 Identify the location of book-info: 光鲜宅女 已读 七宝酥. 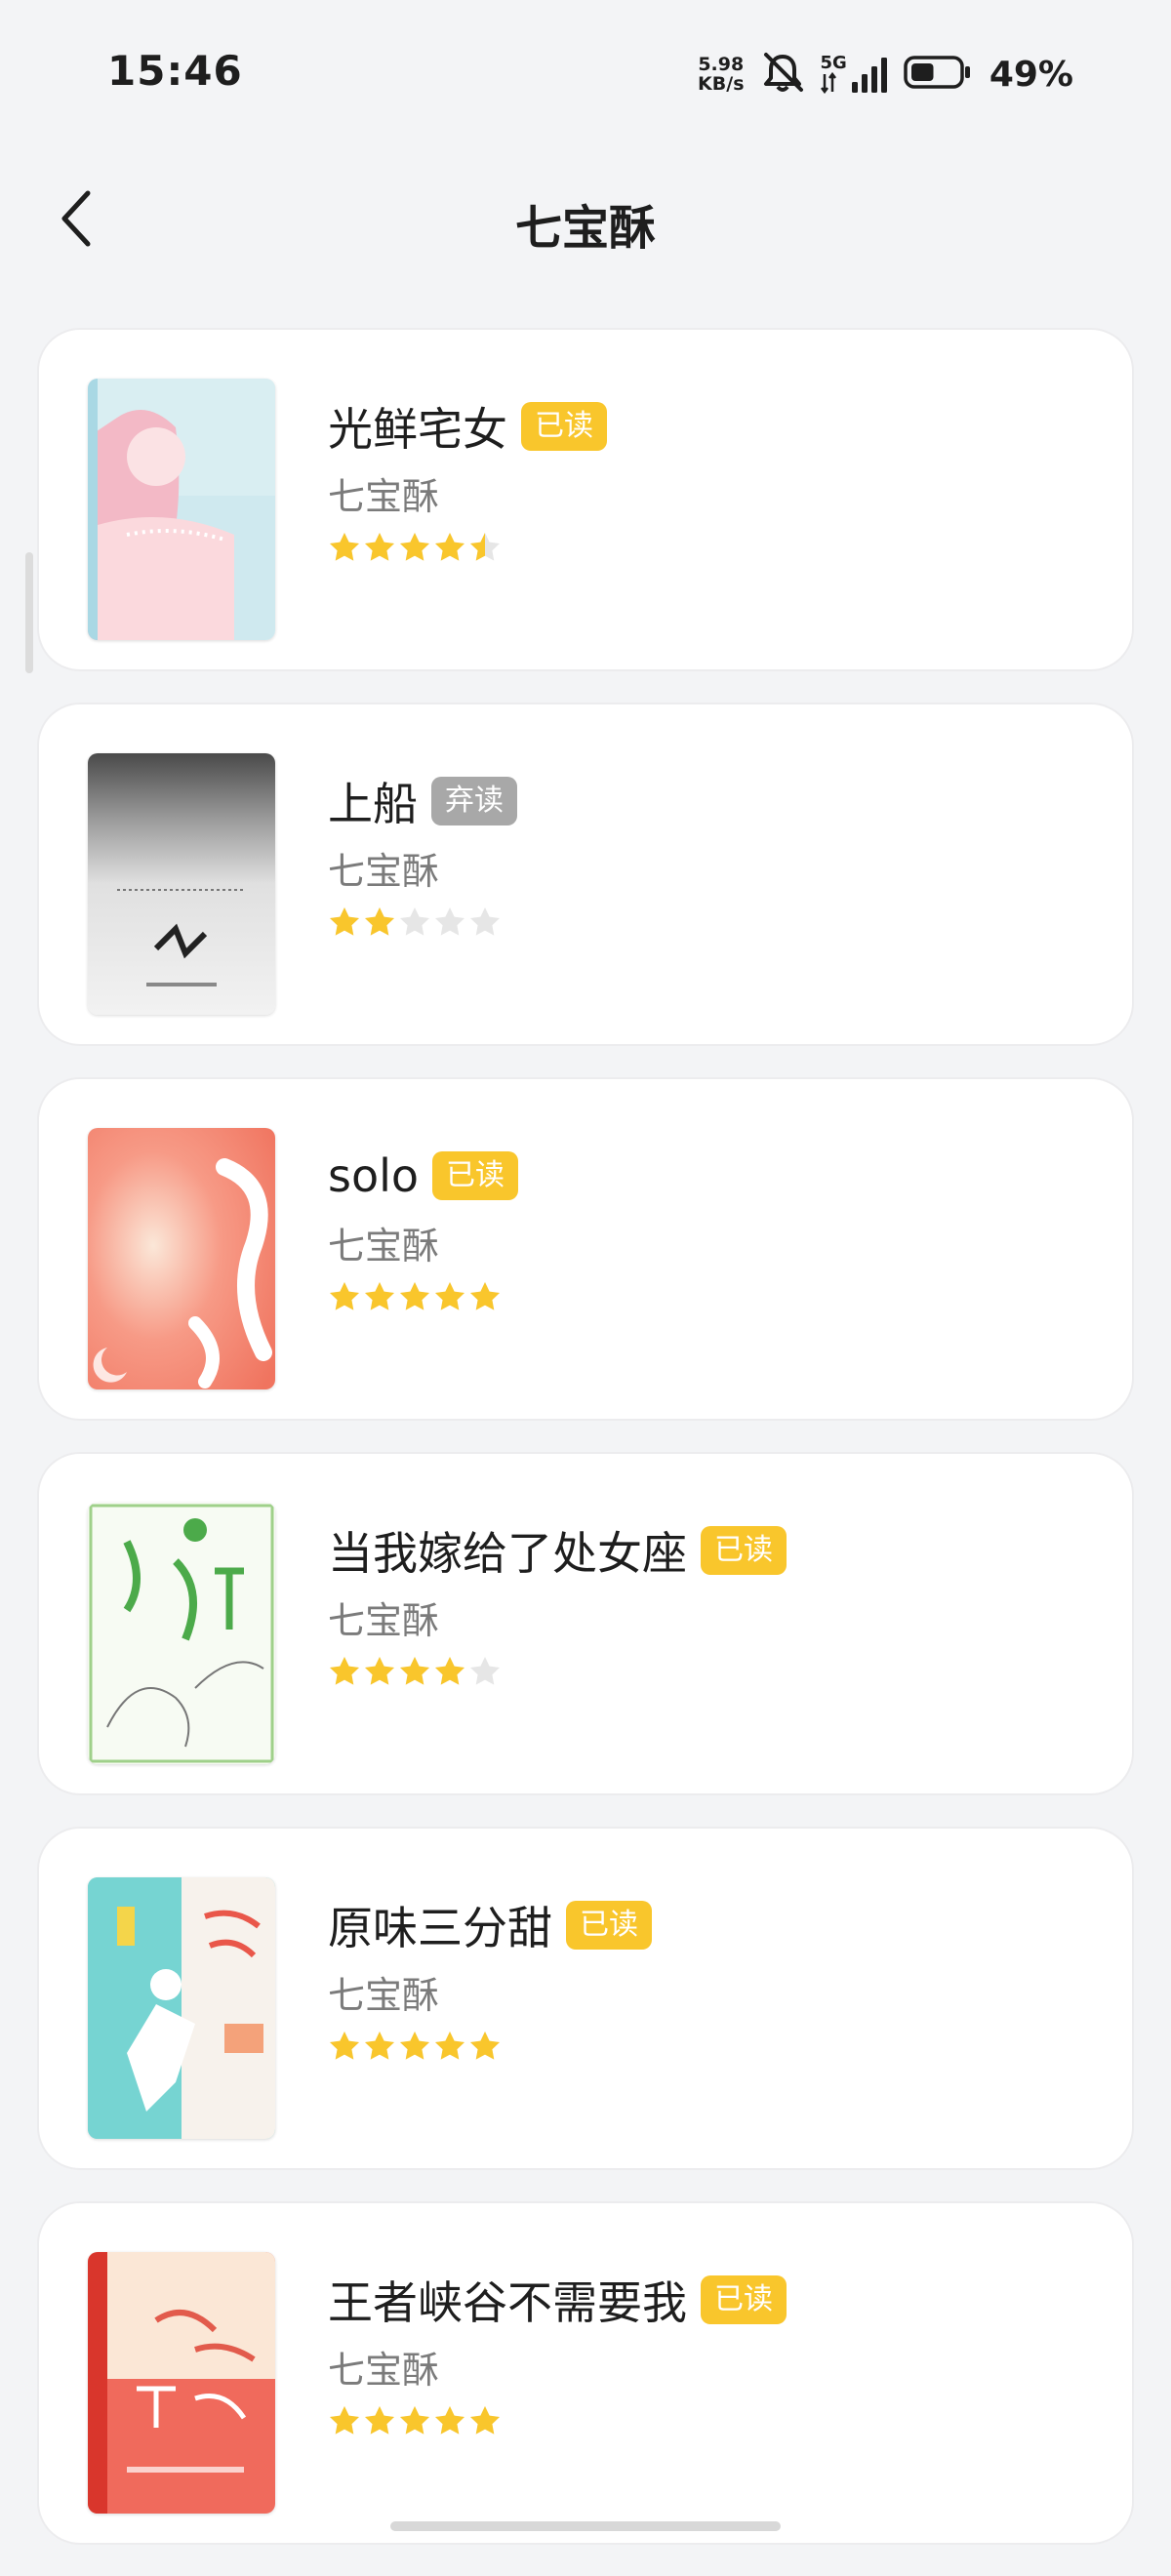
(710, 481).